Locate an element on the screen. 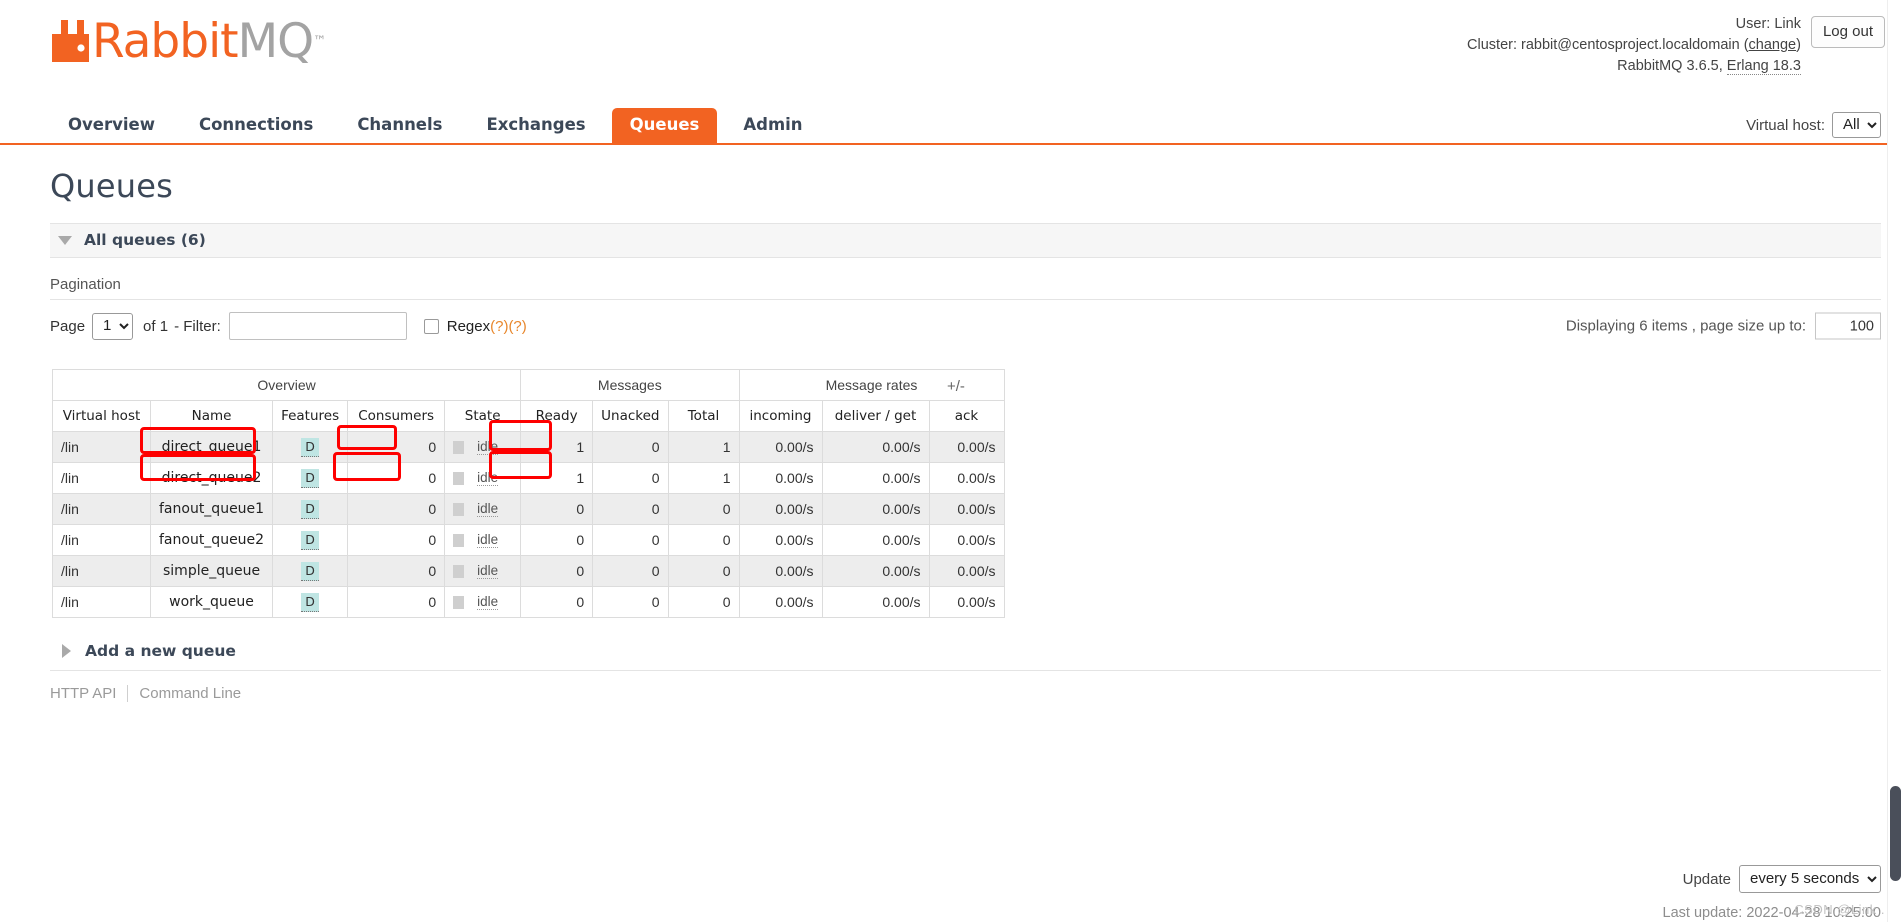 Image resolution: width=1903 pixels, height=922 pixels. page-scrollbar-track is located at coordinates (1895, 461).